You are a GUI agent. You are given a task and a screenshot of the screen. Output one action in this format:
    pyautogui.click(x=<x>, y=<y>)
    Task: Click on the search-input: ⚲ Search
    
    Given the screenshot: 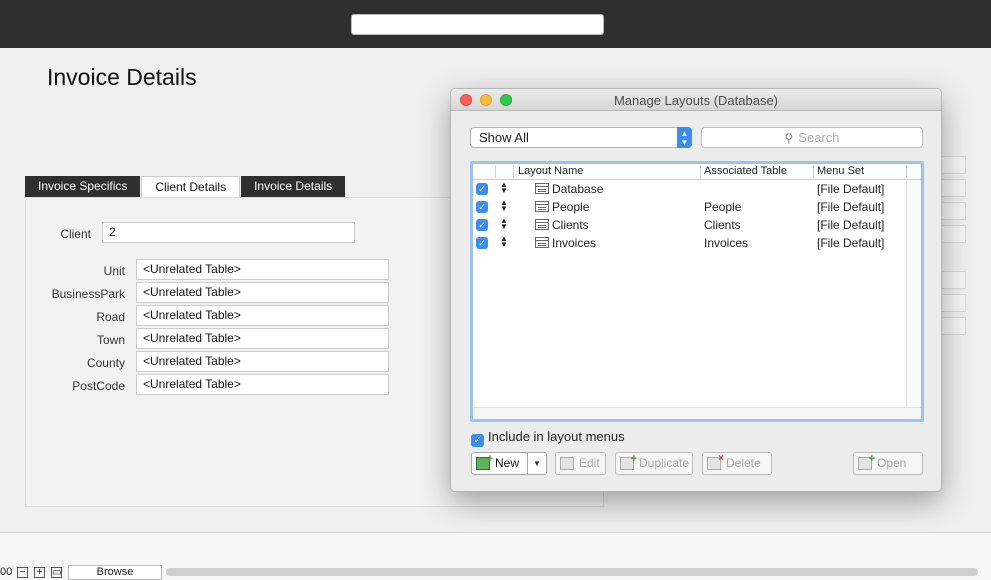 What is the action you would take?
    pyautogui.click(x=812, y=137)
    